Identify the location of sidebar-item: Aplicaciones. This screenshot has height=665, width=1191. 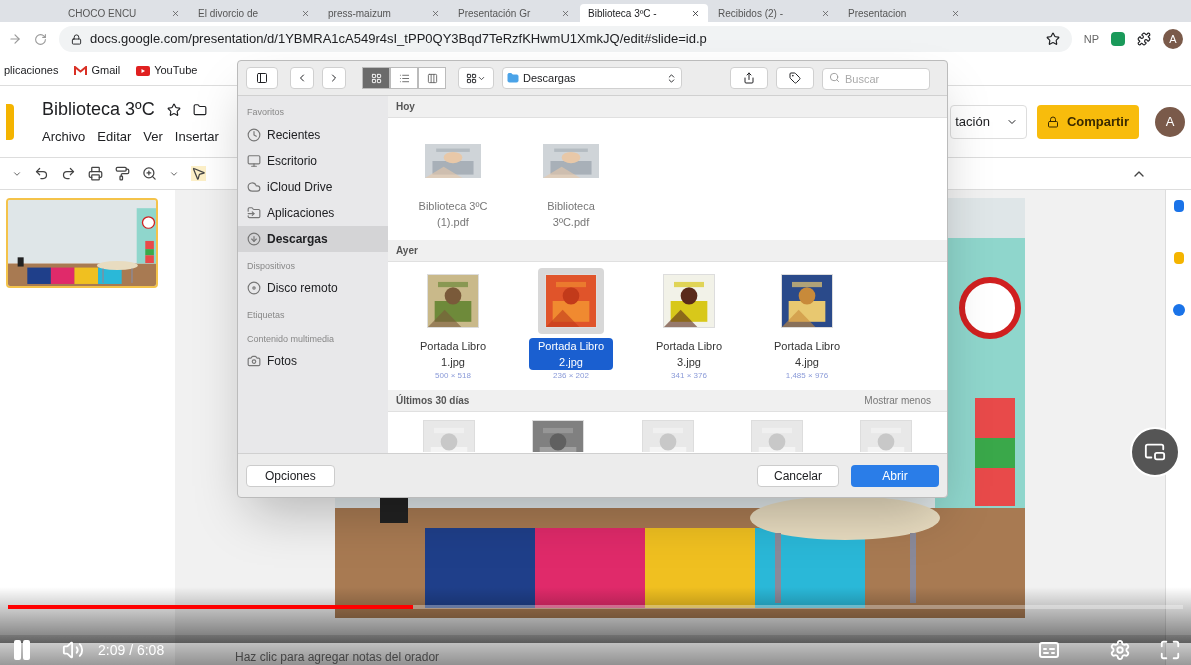
(313, 212).